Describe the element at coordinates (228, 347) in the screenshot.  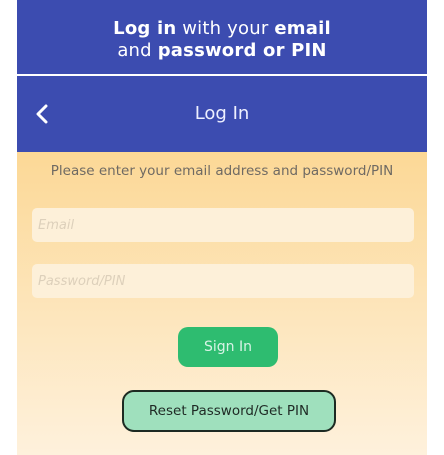
I see `sign-in-button: Sign In` at that location.